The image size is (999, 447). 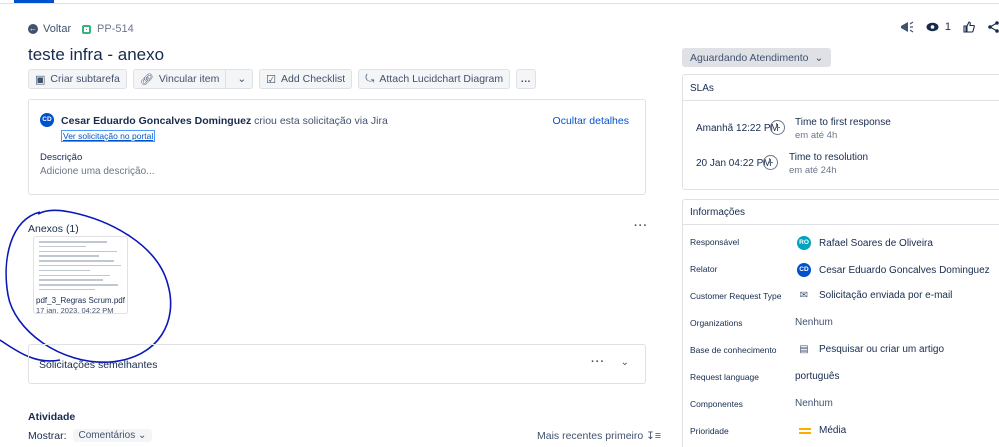 I want to click on field-request-language: Request language português, so click(x=841, y=377).